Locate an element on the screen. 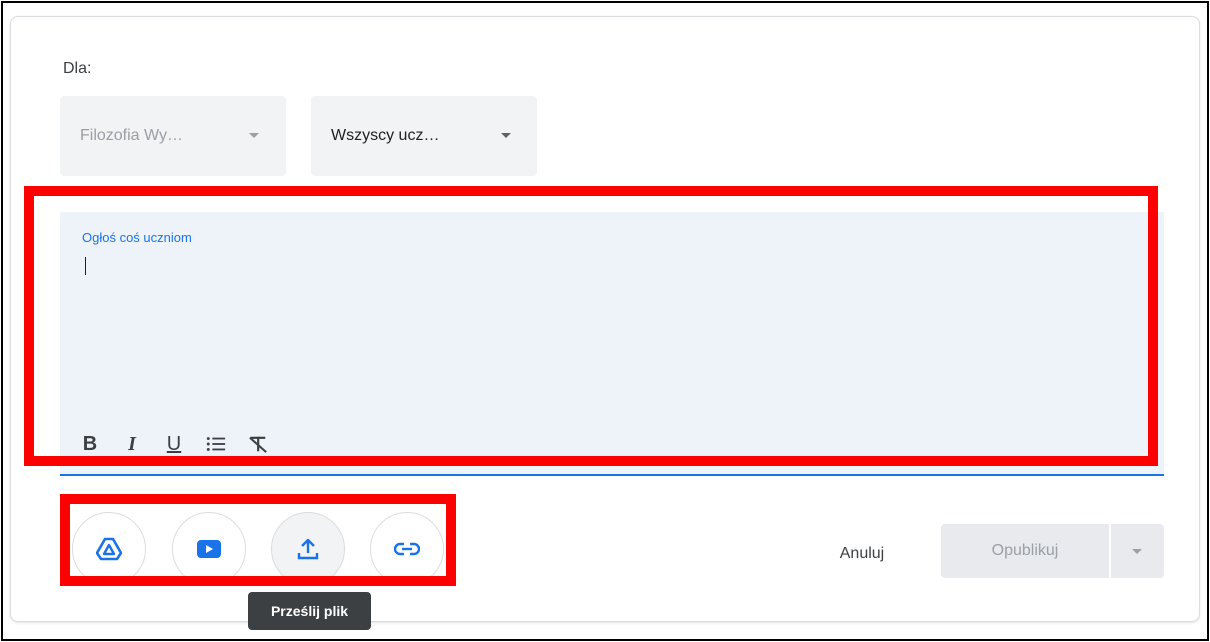  for-label: Dla: is located at coordinates (77, 68).